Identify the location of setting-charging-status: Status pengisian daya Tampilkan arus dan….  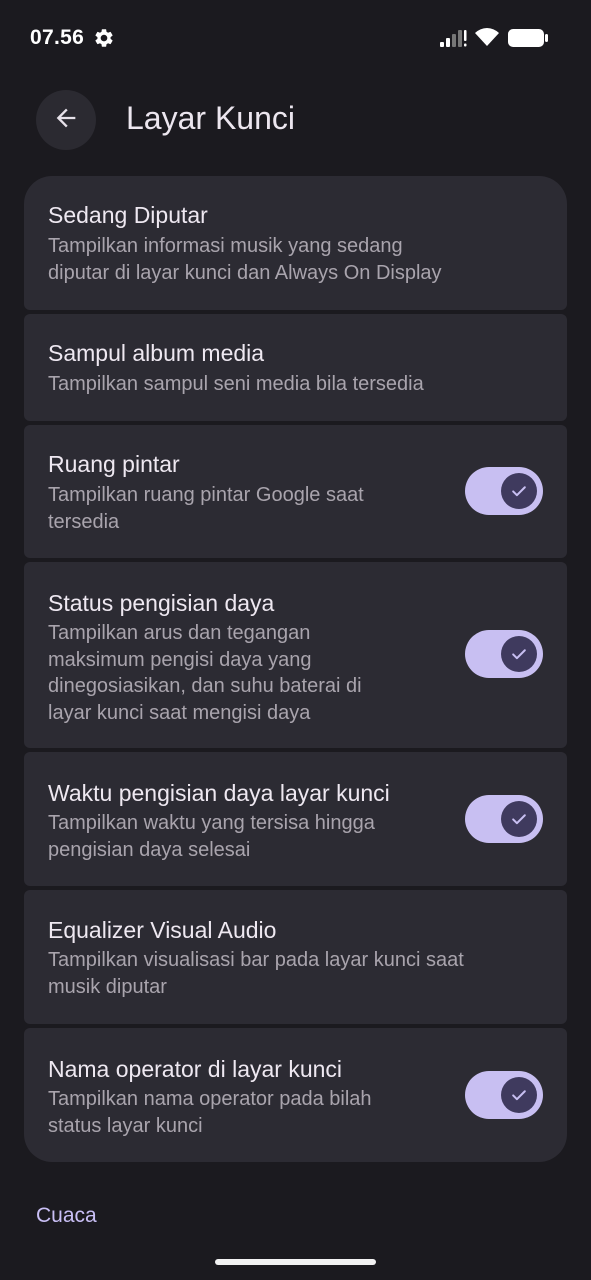
(295, 655).